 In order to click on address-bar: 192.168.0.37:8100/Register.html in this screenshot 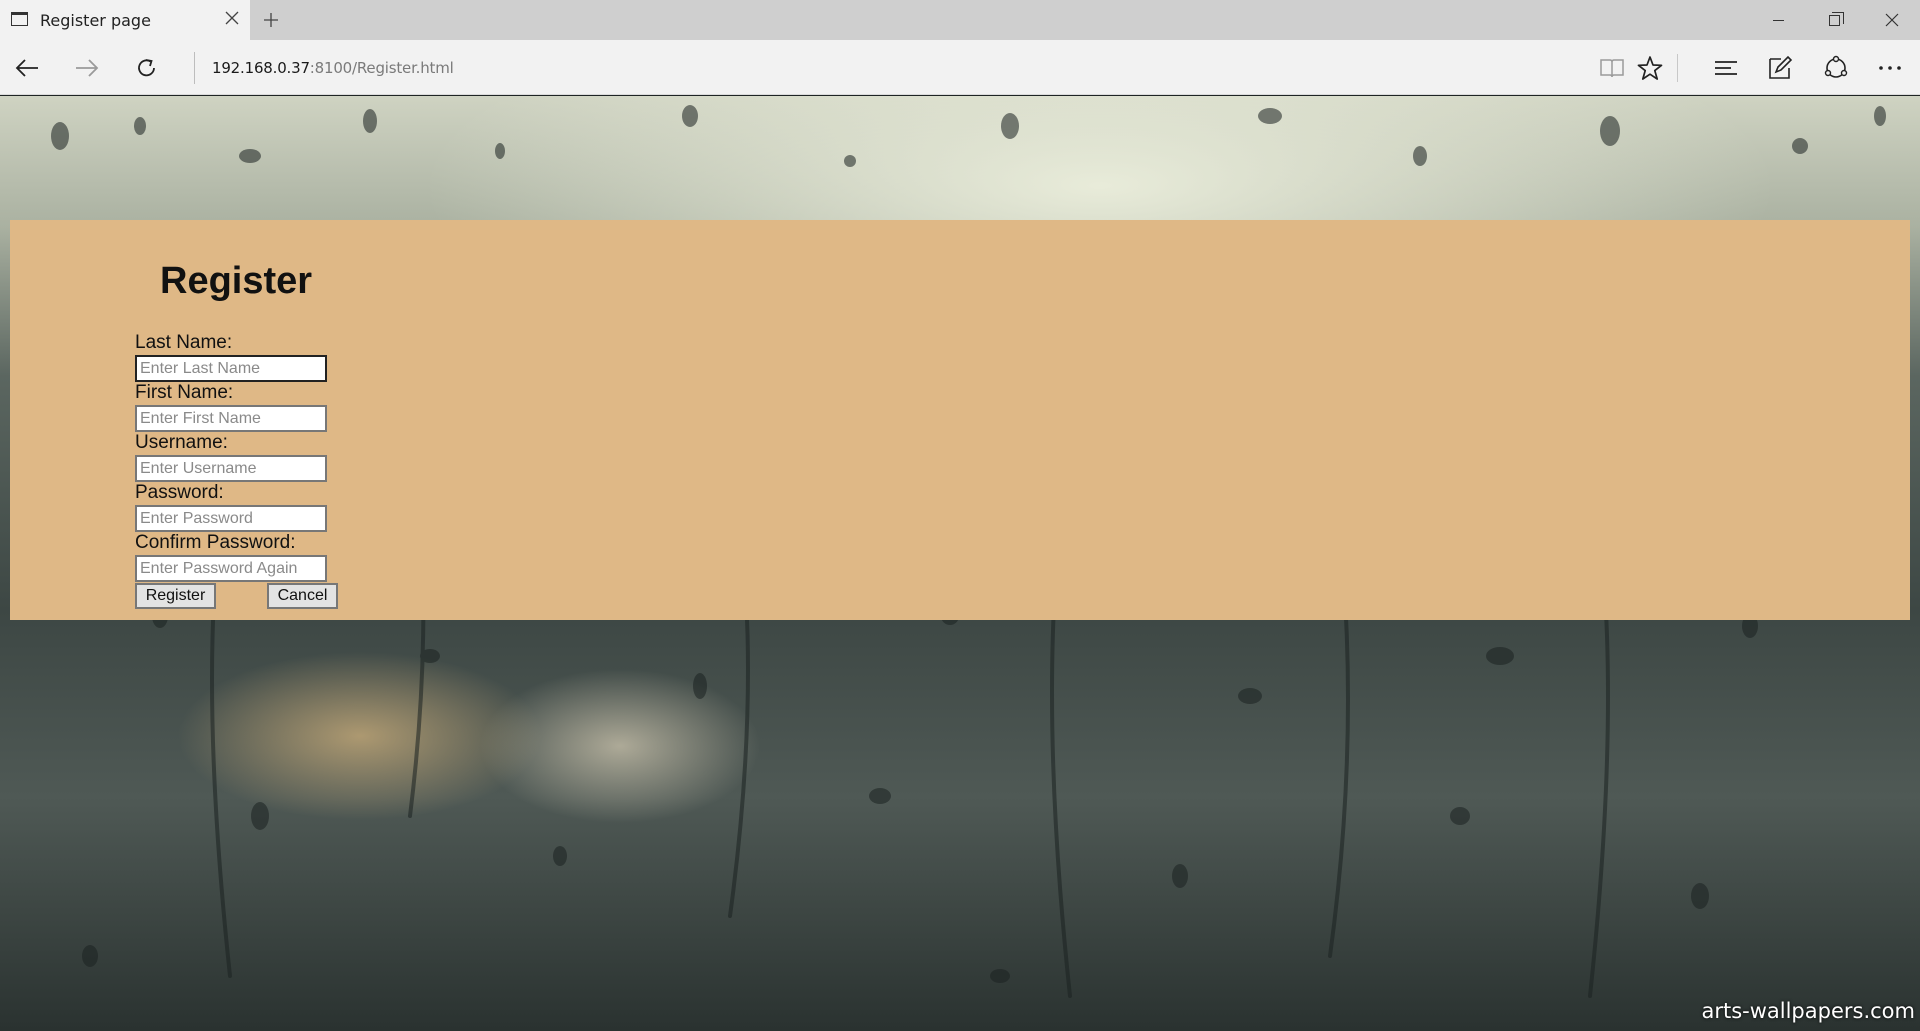, I will do `click(333, 68)`.